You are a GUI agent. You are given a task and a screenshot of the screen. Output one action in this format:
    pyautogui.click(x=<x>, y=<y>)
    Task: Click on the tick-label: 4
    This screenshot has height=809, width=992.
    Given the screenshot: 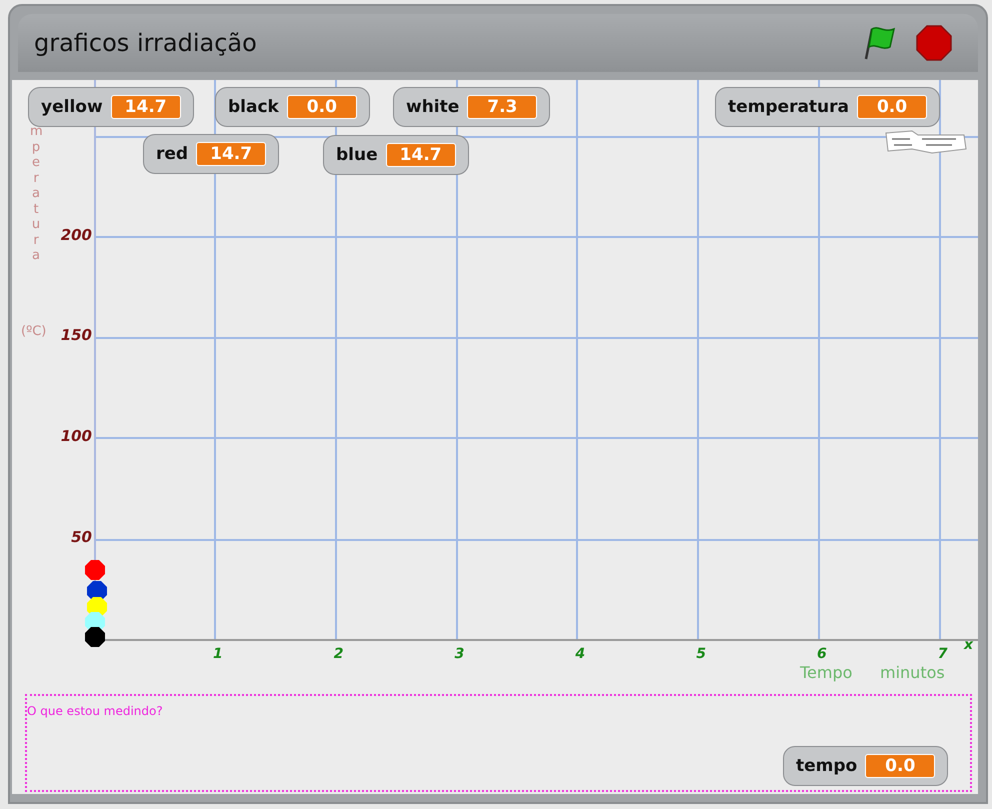 What is the action you would take?
    pyautogui.click(x=580, y=654)
    